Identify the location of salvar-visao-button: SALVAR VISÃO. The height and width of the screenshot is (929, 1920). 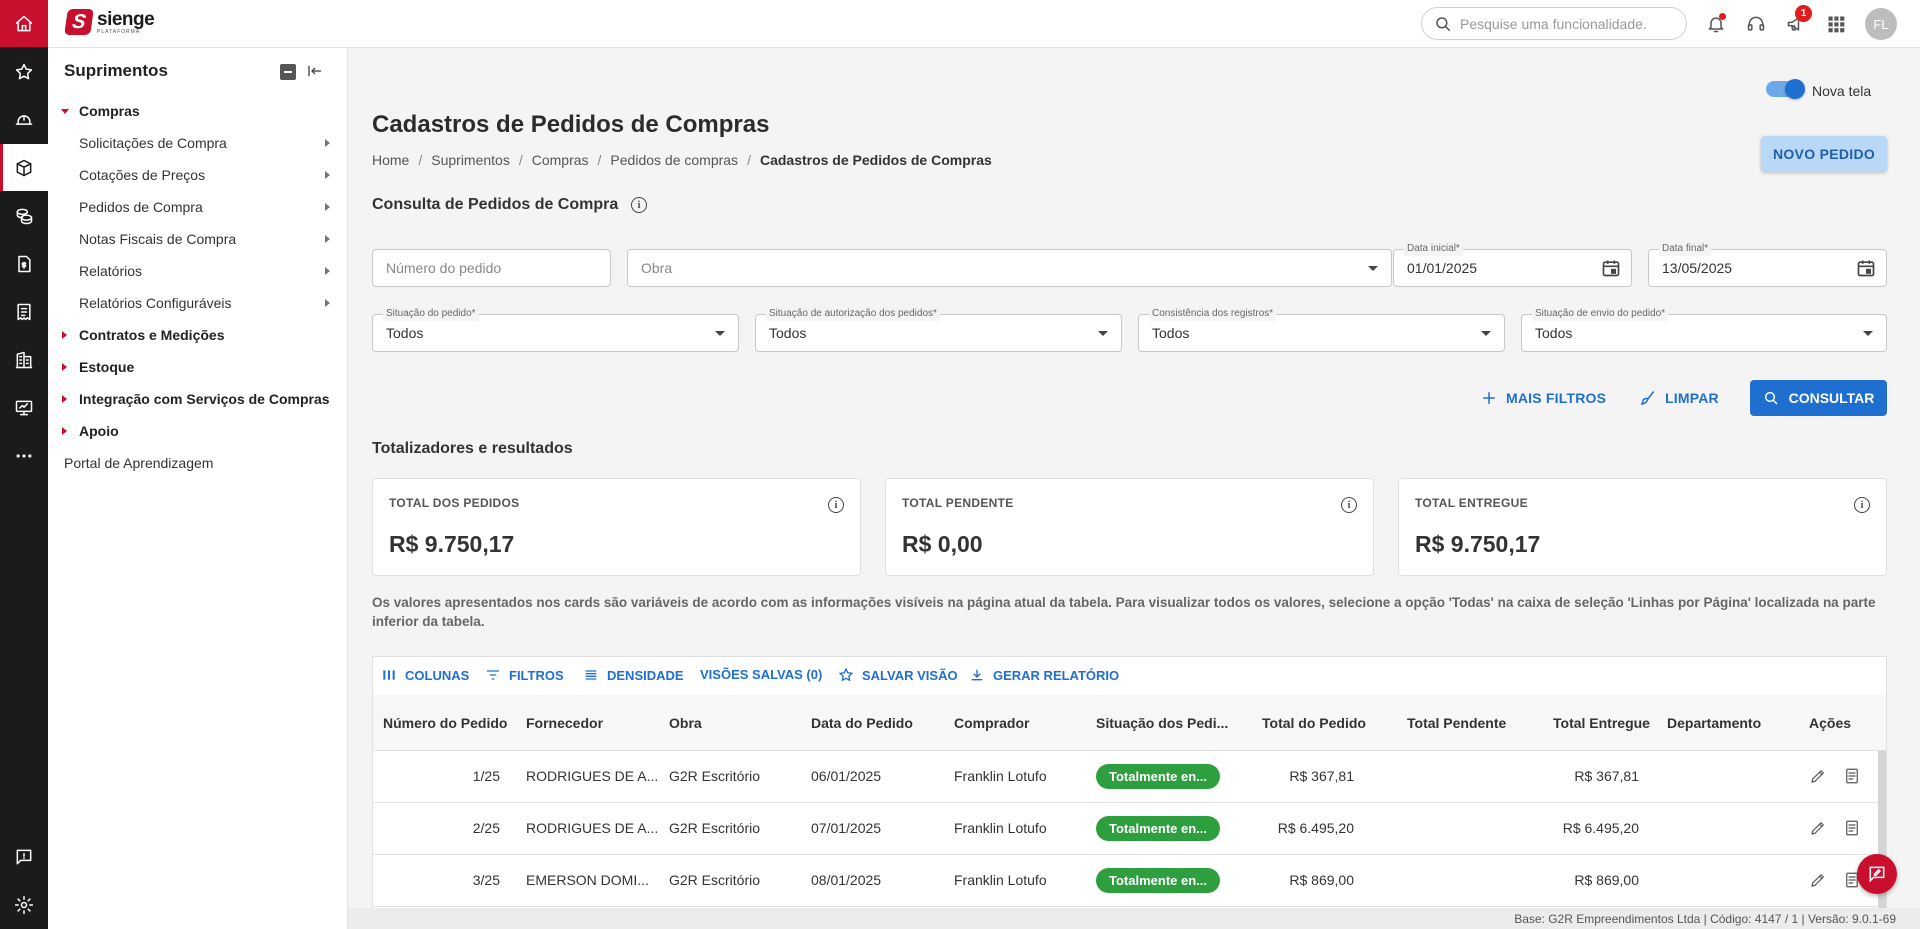
(898, 675).